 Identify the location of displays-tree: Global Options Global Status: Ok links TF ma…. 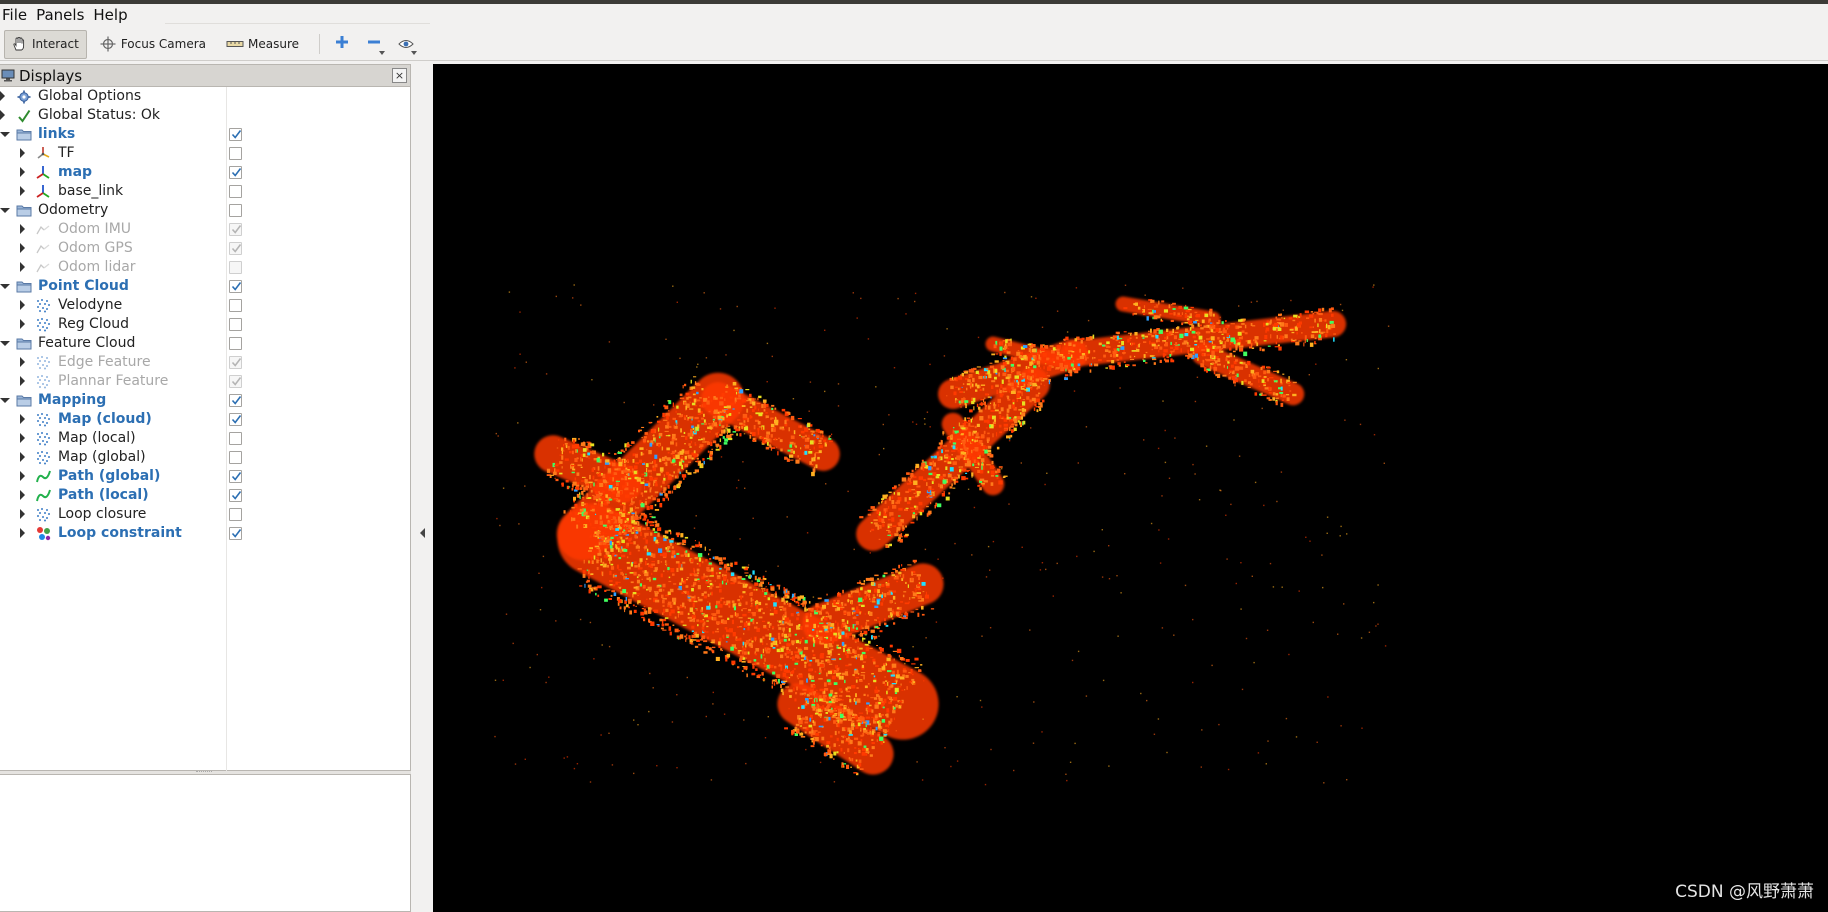
(205, 315).